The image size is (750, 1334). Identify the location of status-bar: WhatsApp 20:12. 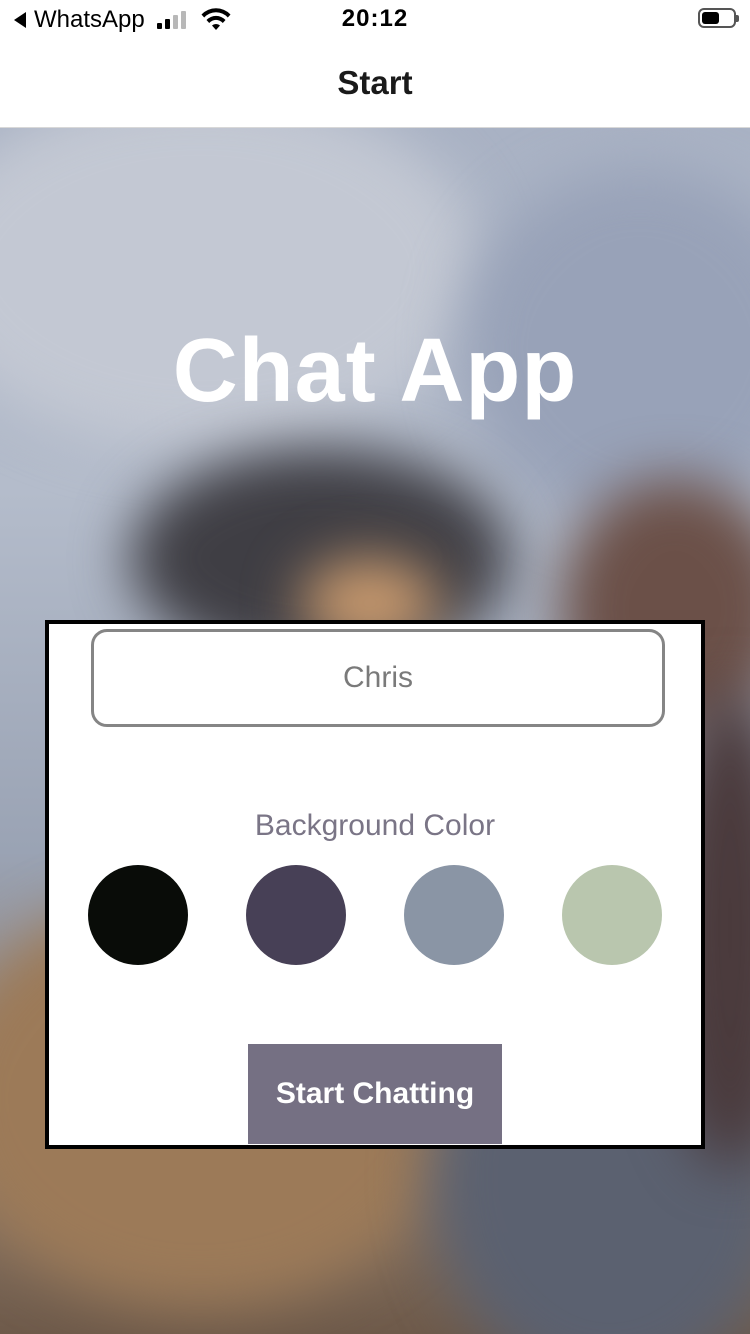
(375, 20).